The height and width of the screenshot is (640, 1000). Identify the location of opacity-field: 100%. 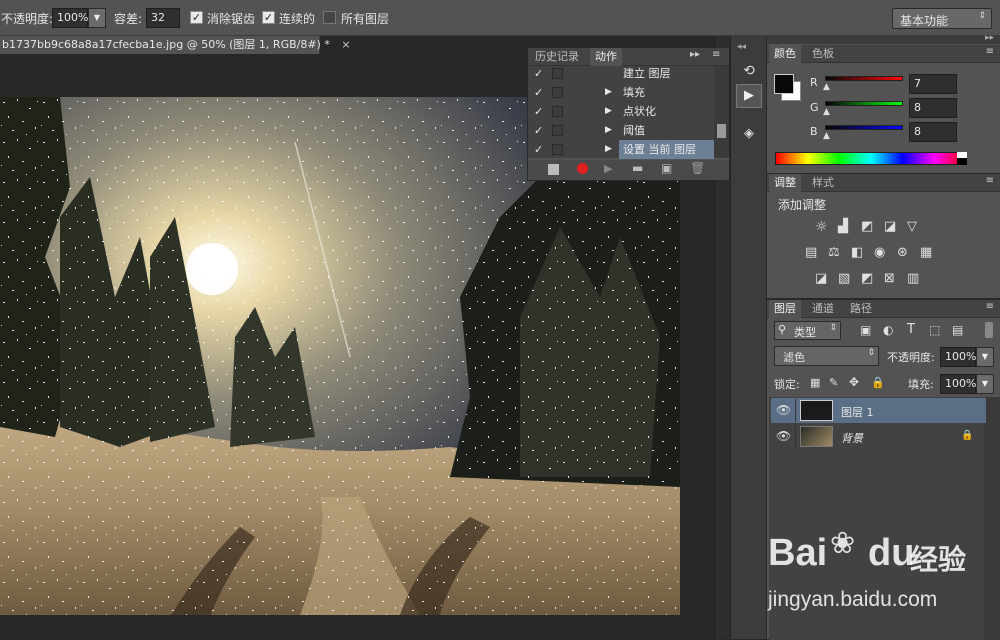
(70, 18).